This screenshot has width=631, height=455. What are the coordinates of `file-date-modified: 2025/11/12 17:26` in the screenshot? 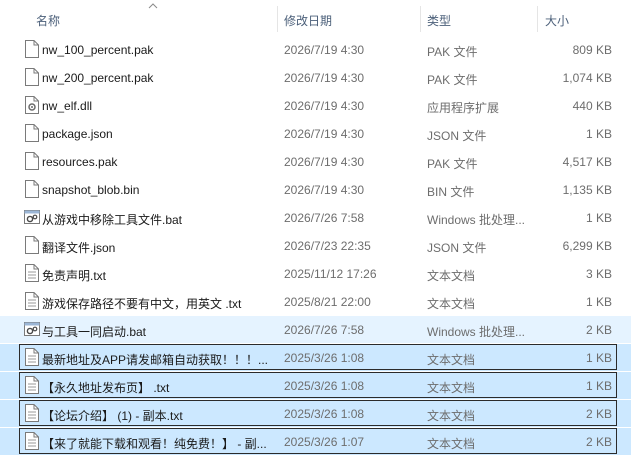 It's located at (330, 274).